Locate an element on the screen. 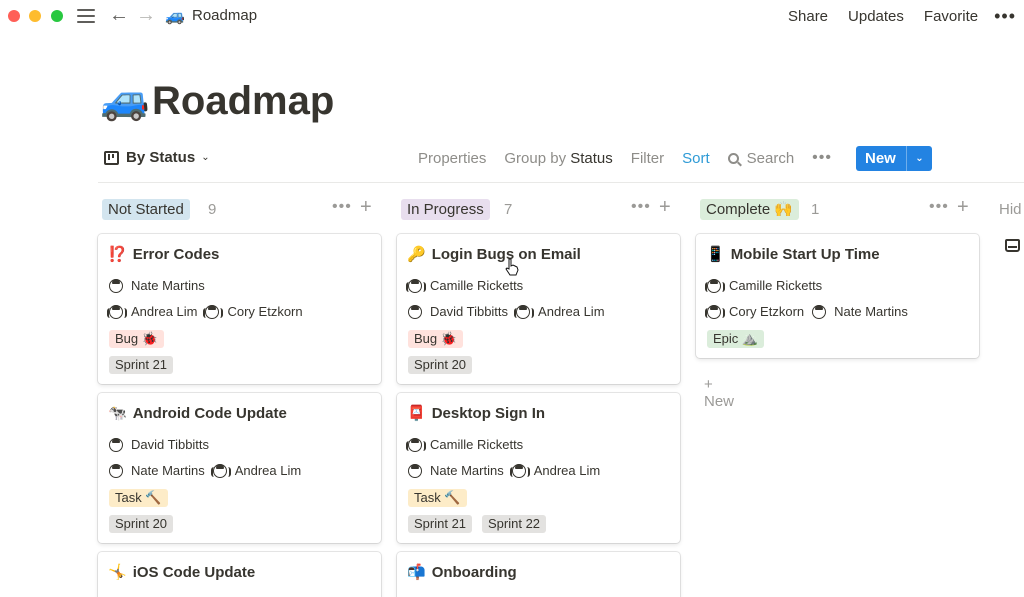 The image size is (1024, 597). page-title: Roadmap is located at coordinates (243, 101).